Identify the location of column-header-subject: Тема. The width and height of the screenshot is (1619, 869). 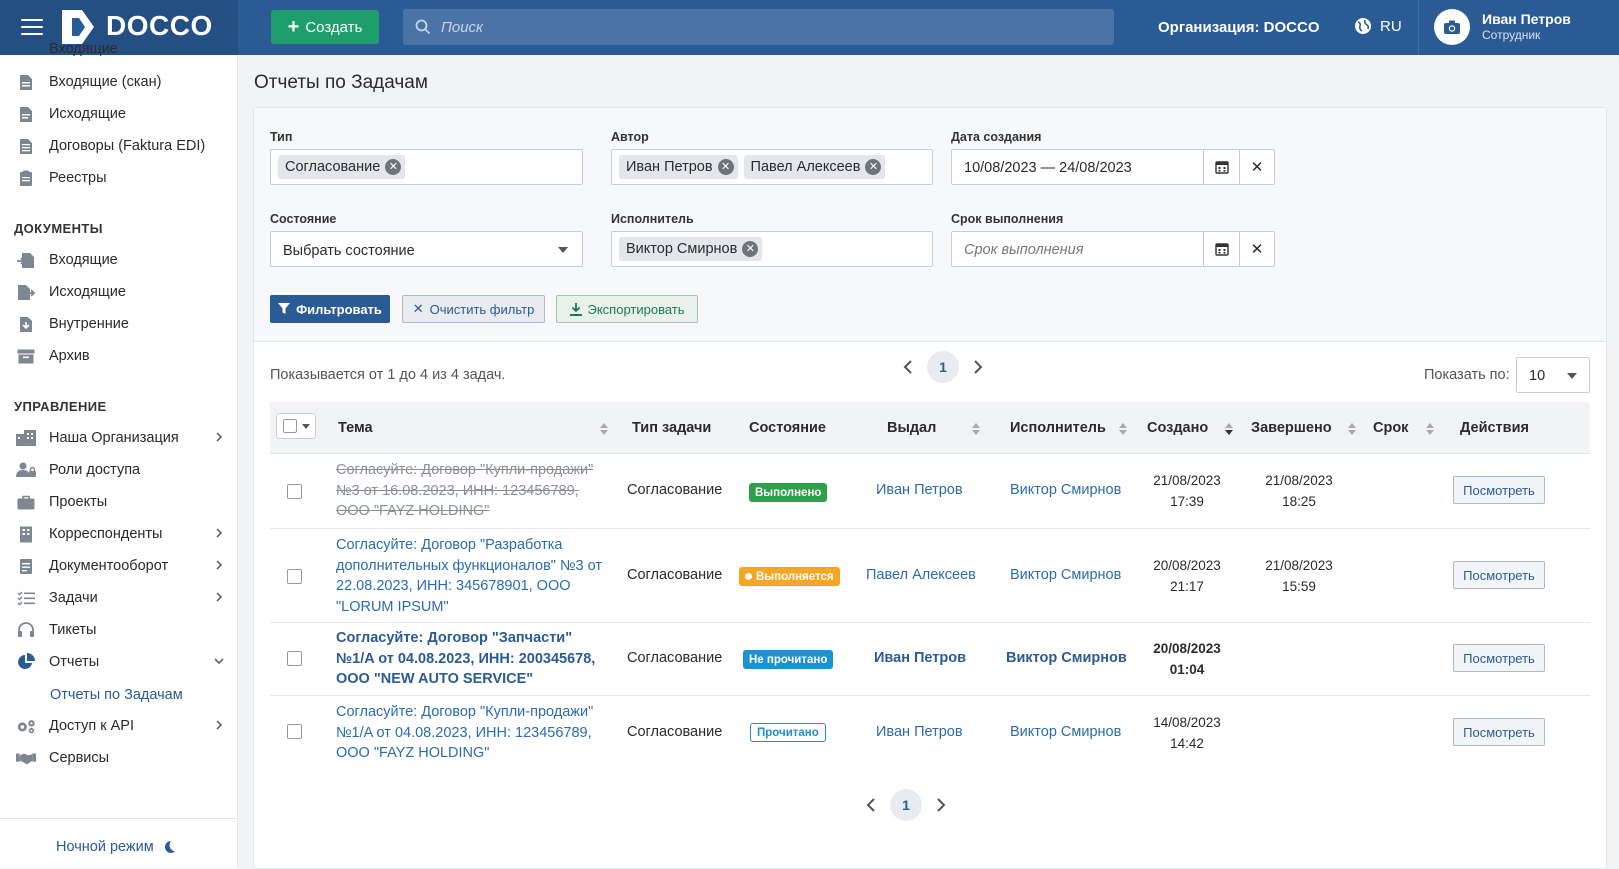
(355, 428).